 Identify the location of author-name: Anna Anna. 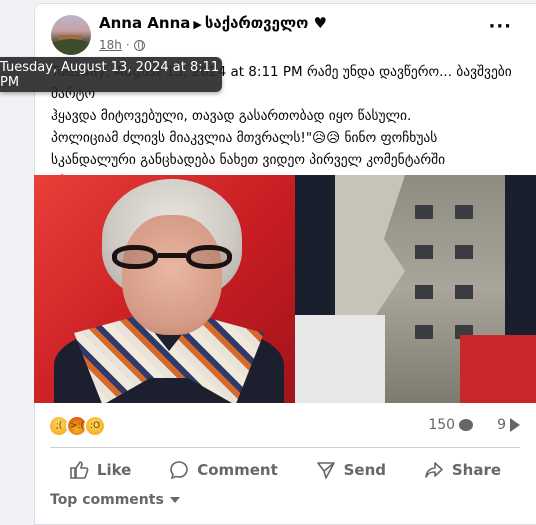
(144, 23).